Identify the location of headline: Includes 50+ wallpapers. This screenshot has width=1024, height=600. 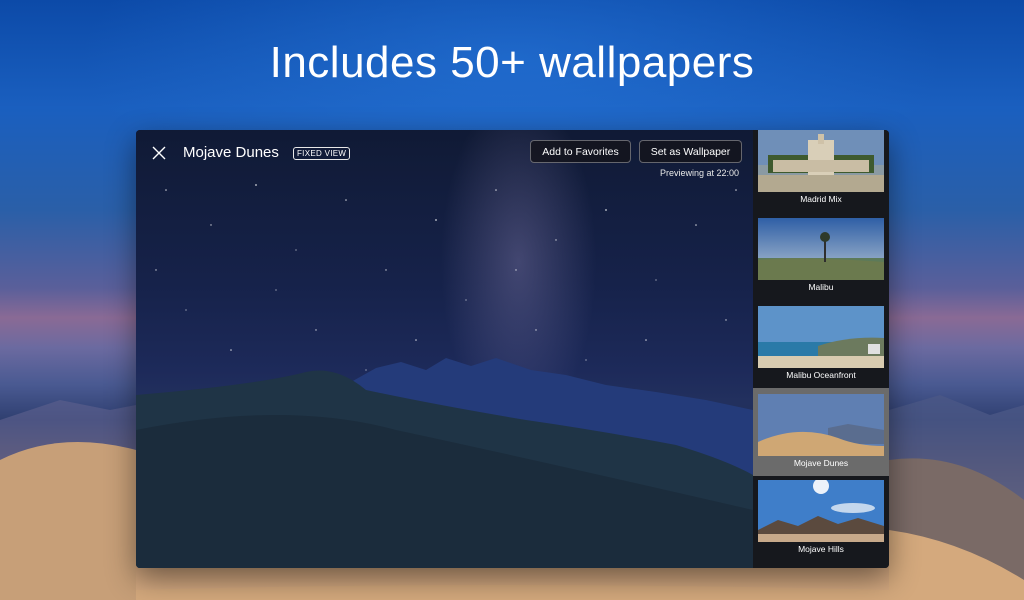
(512, 62).